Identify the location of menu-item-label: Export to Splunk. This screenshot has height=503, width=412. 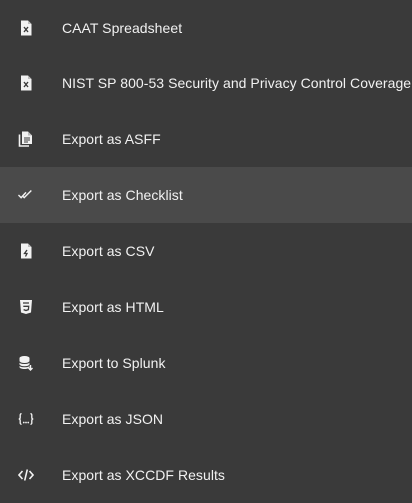
(114, 363).